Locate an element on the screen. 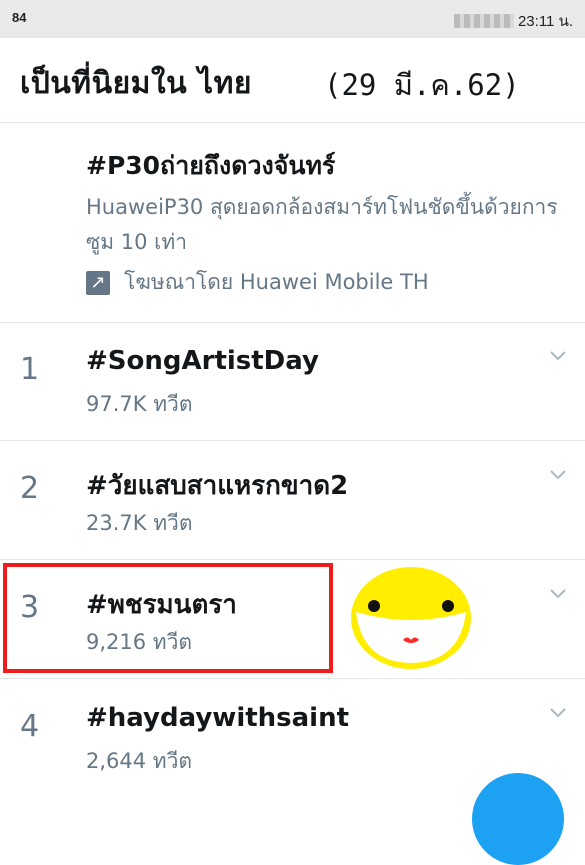  promoted-sponsor: ↗ โฆษณาโดย Huawei Mobile TH is located at coordinates (257, 282).